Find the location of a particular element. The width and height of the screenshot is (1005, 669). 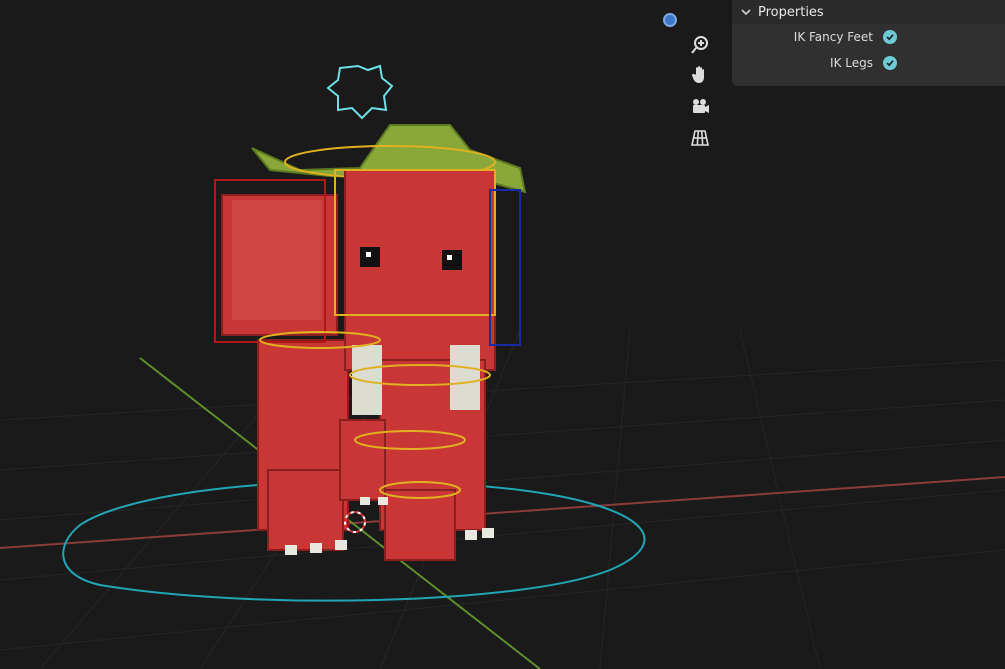

chevron-down-icon is located at coordinates (746, 12).